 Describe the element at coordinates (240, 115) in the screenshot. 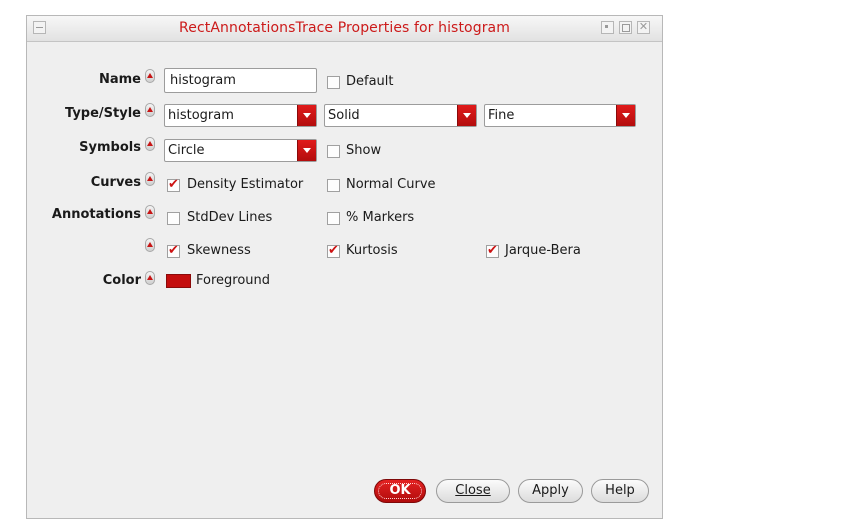

I see `type-dropdown: histogram` at that location.